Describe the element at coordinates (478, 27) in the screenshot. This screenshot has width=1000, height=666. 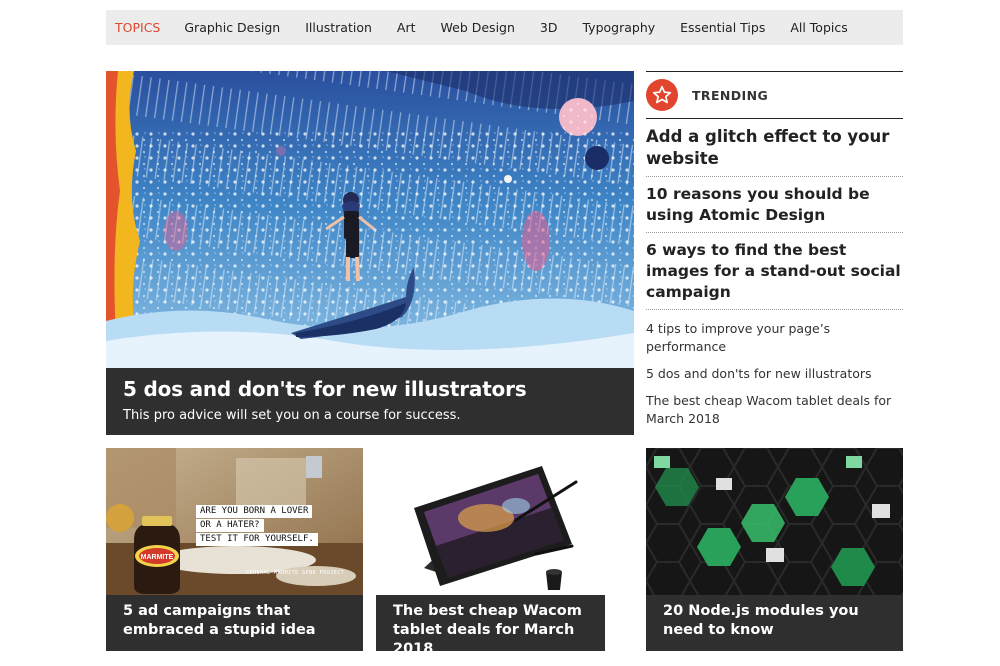
I see `nav-web-design: Web Design` at that location.